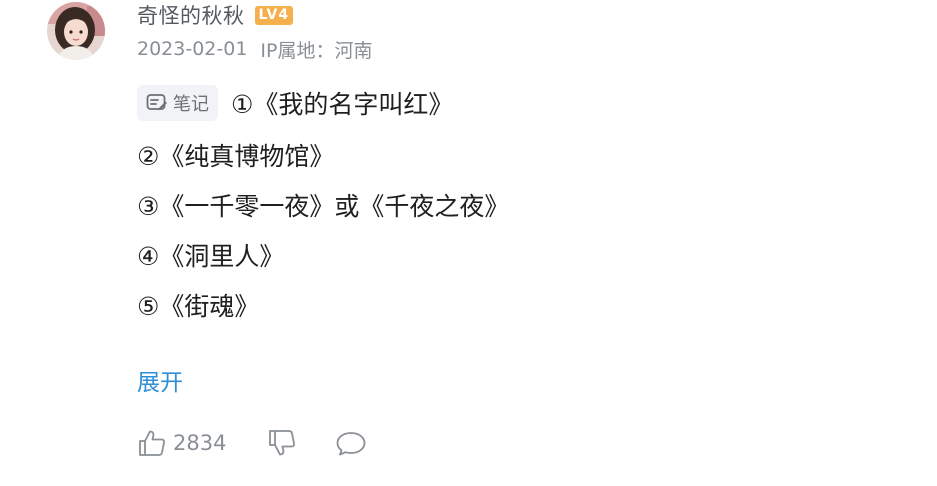  I want to click on dislike-button, so click(282, 443).